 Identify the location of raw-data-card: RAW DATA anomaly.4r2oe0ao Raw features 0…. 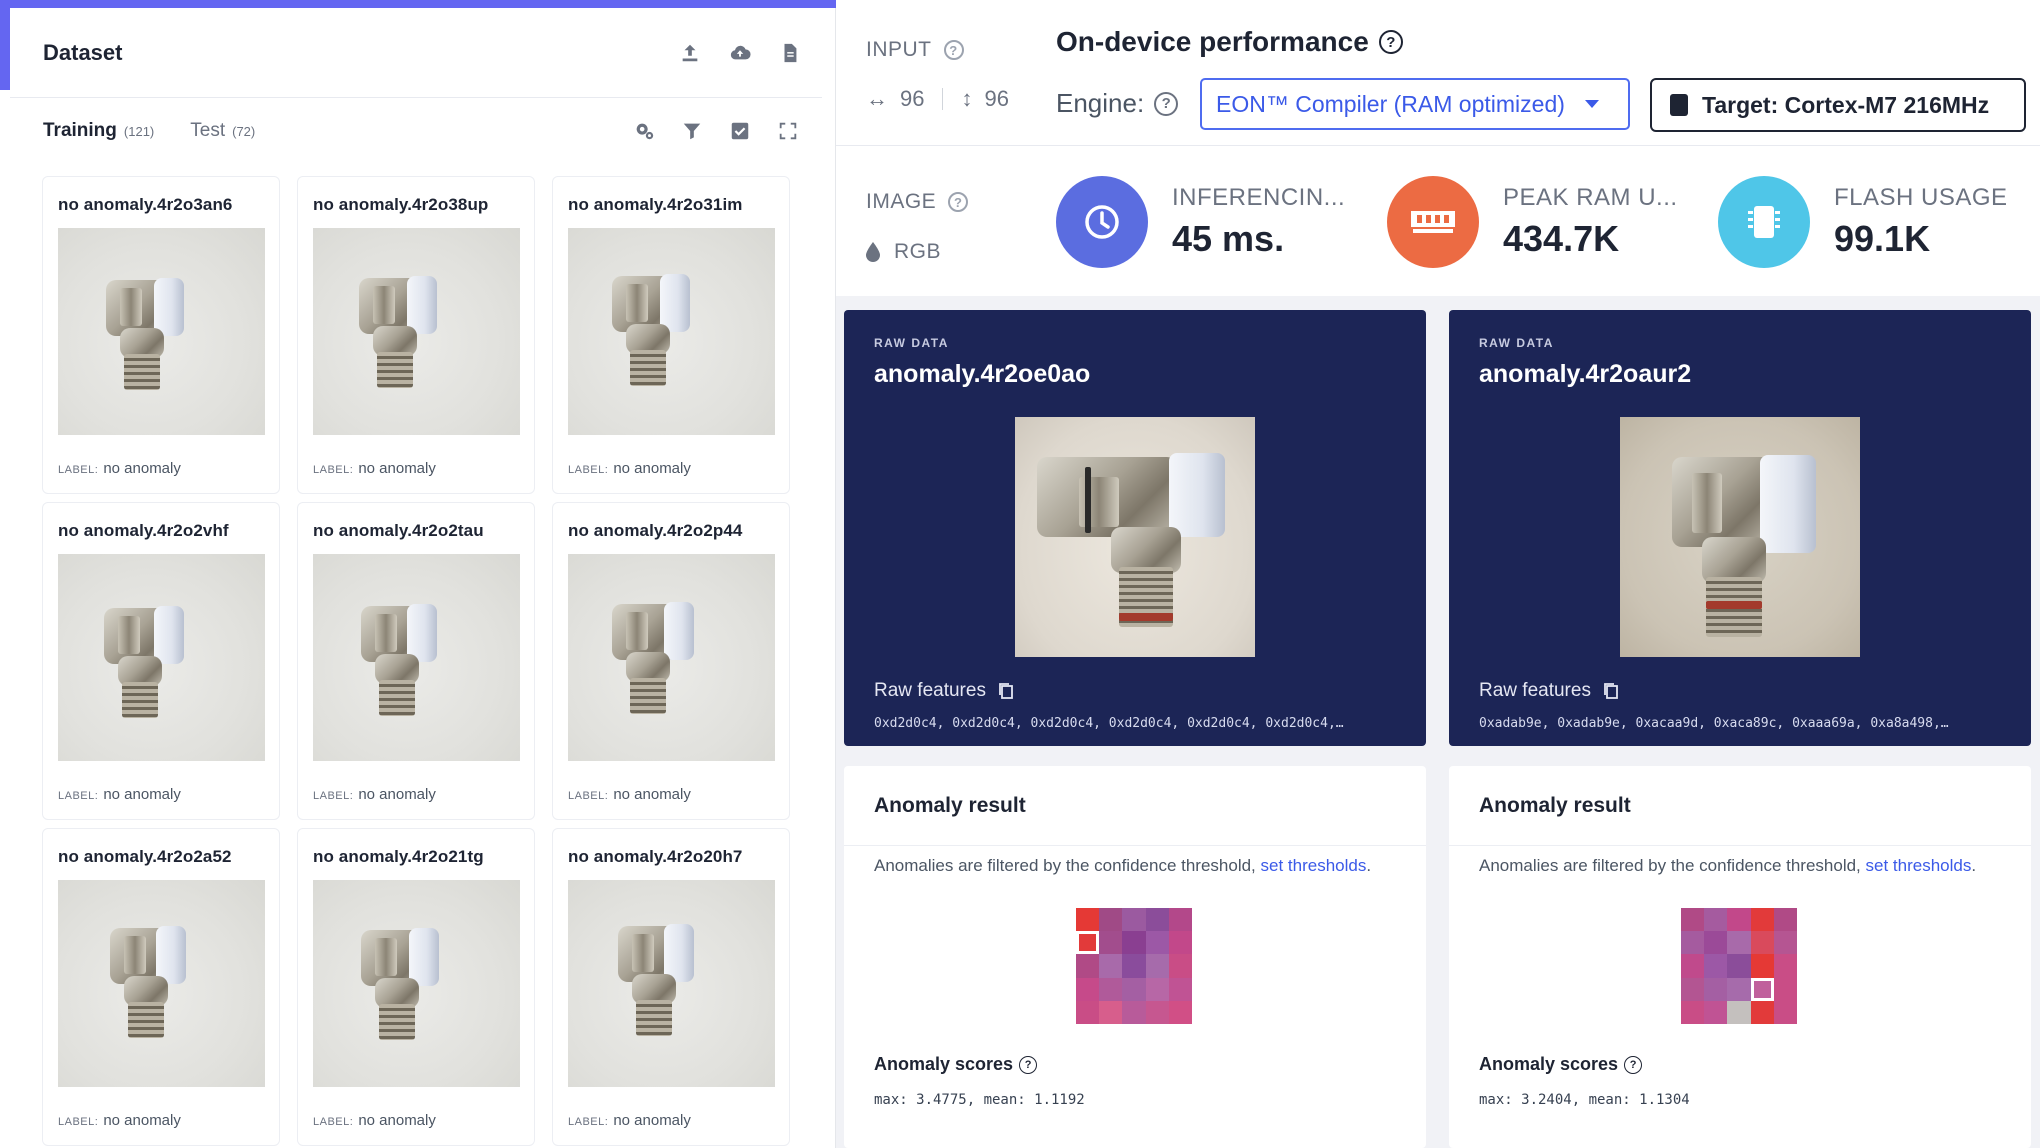
(1135, 528).